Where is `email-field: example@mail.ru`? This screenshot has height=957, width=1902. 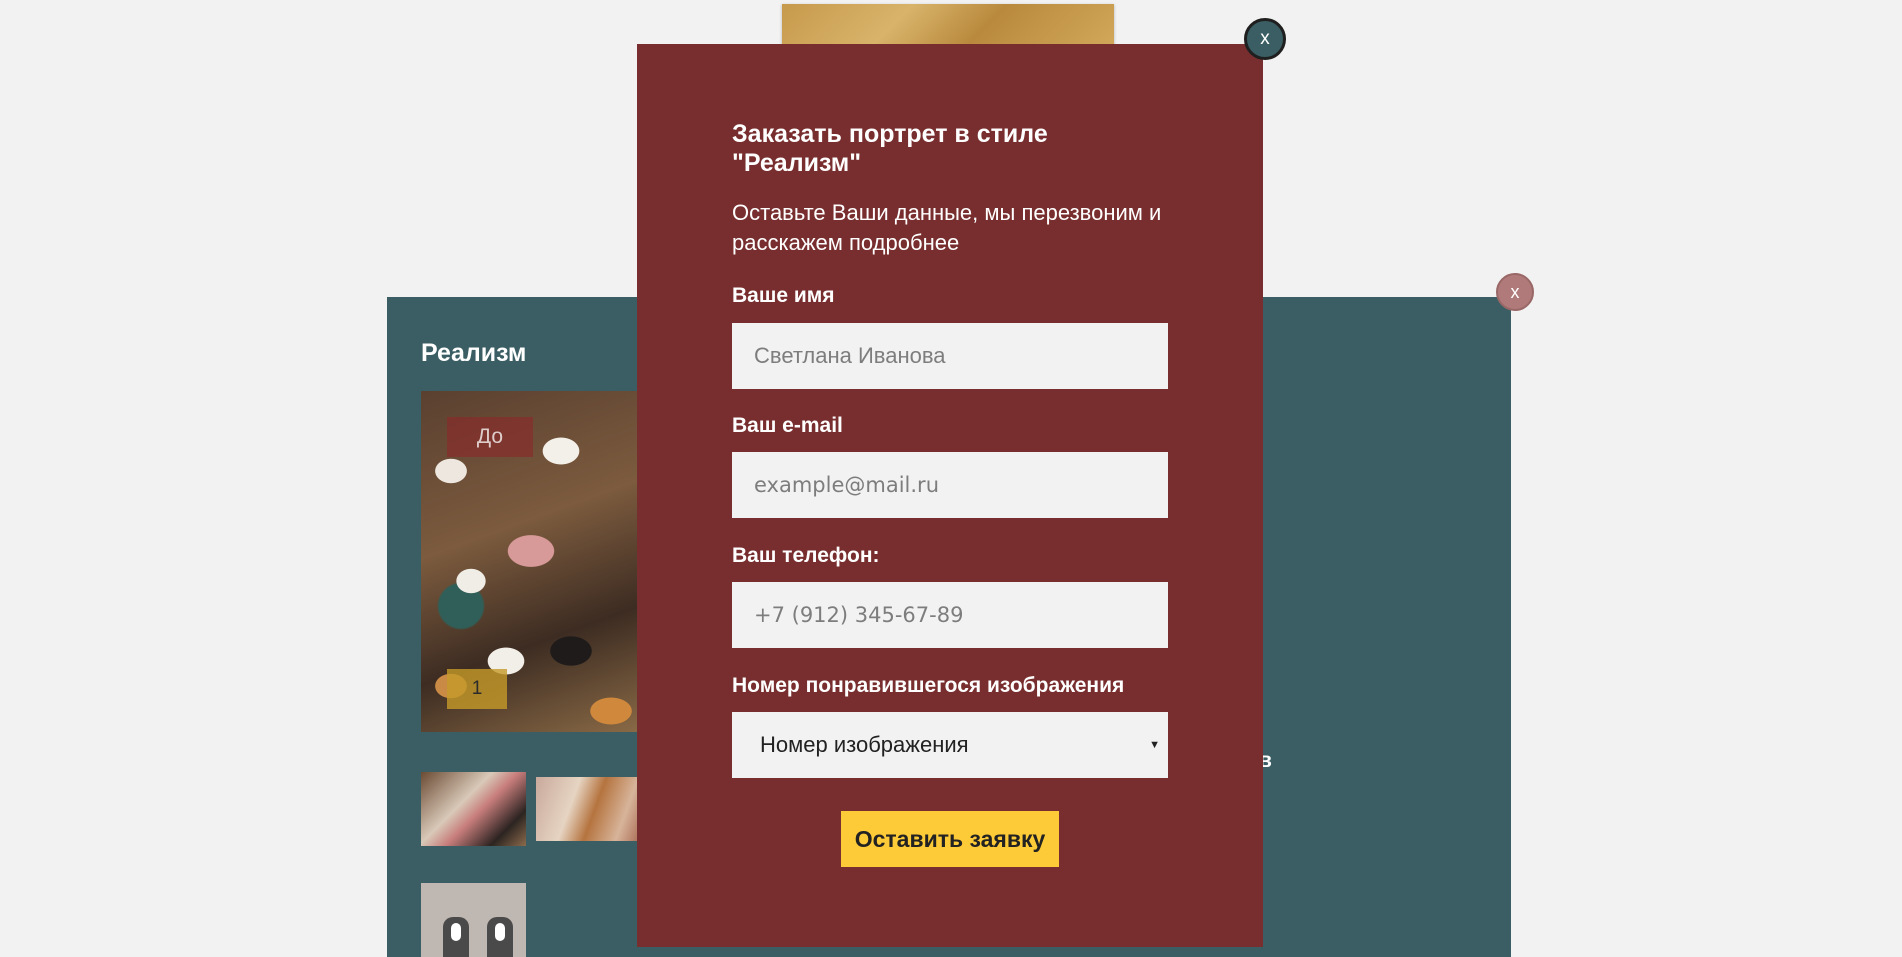
email-field: example@mail.ru is located at coordinates (950, 485).